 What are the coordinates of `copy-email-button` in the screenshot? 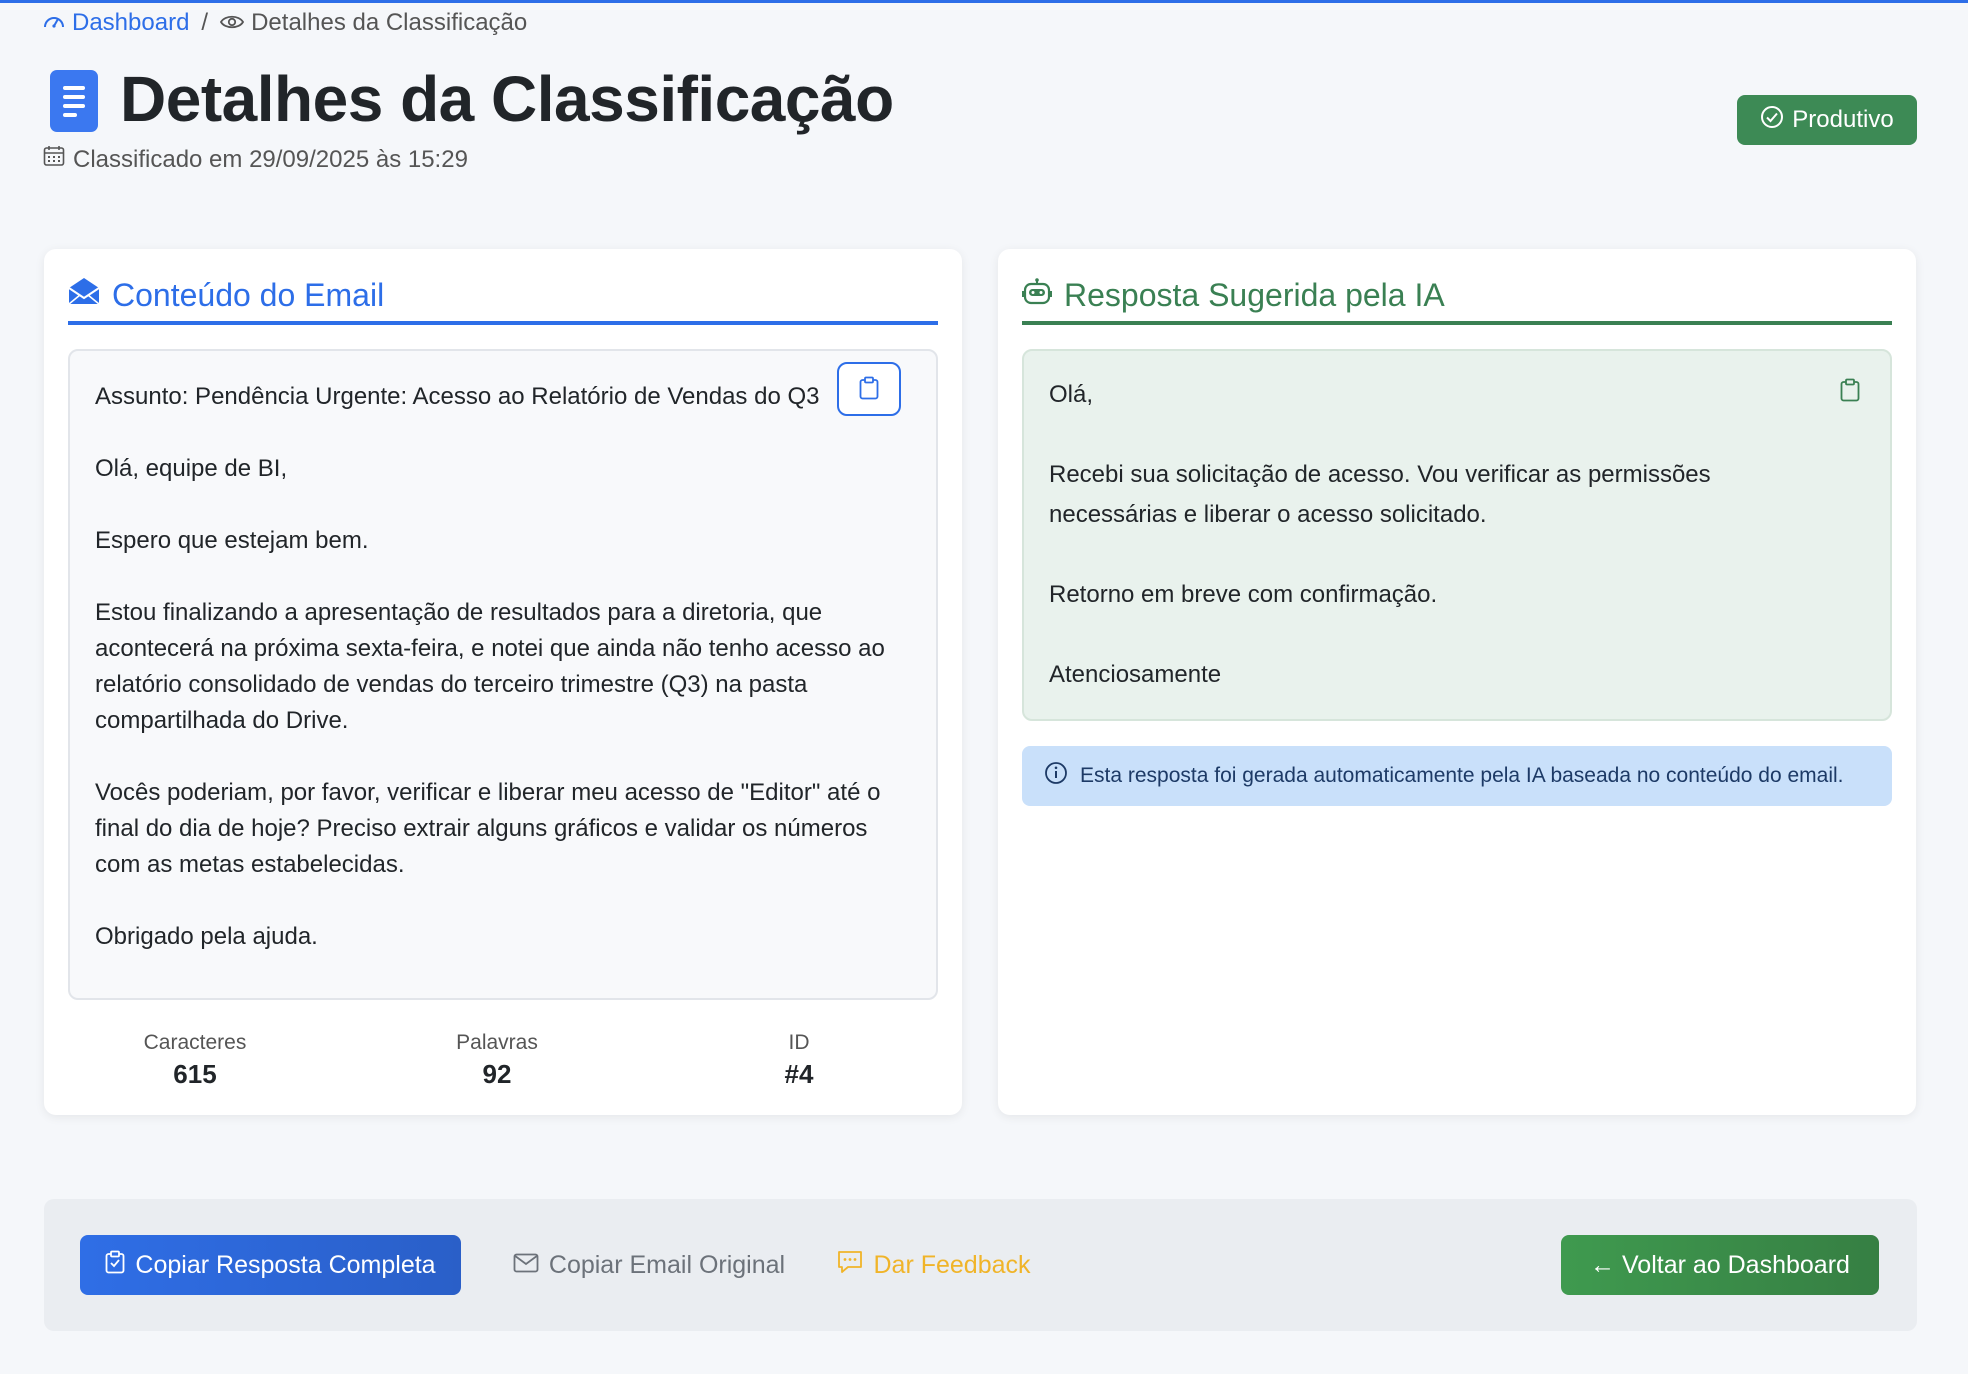 It's located at (869, 389).